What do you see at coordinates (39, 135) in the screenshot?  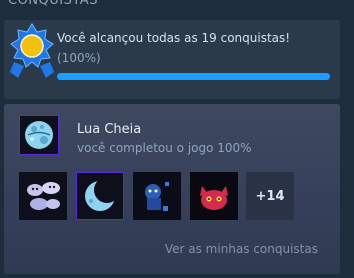 I see `full-moon-icon` at bounding box center [39, 135].